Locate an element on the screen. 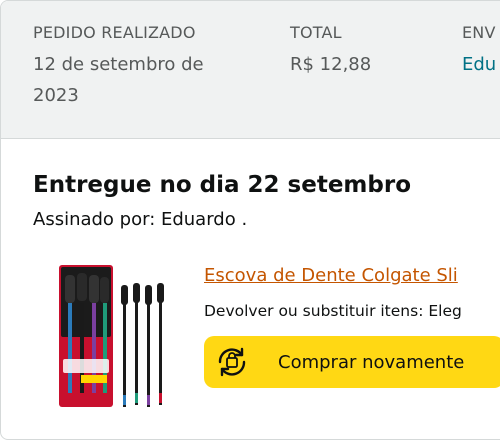 This screenshot has width=500, height=442. order-placed-label: PEDIDO REALIZADO is located at coordinates (114, 32).